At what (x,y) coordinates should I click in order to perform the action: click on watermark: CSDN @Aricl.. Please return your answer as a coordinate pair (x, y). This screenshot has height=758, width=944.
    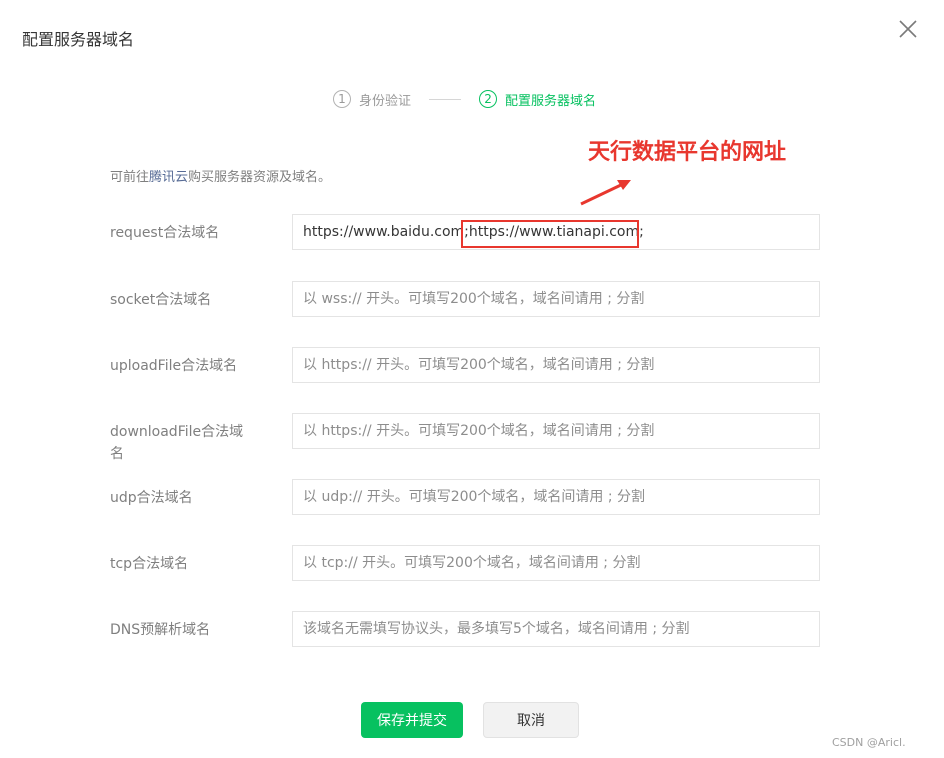
    Looking at the image, I should click on (869, 742).